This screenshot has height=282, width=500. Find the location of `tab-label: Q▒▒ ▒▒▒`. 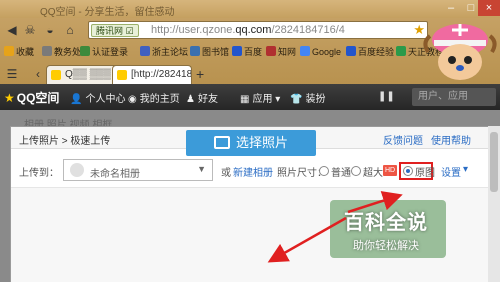

tab-label: Q▒▒ ▒▒▒ is located at coordinates (88, 74).